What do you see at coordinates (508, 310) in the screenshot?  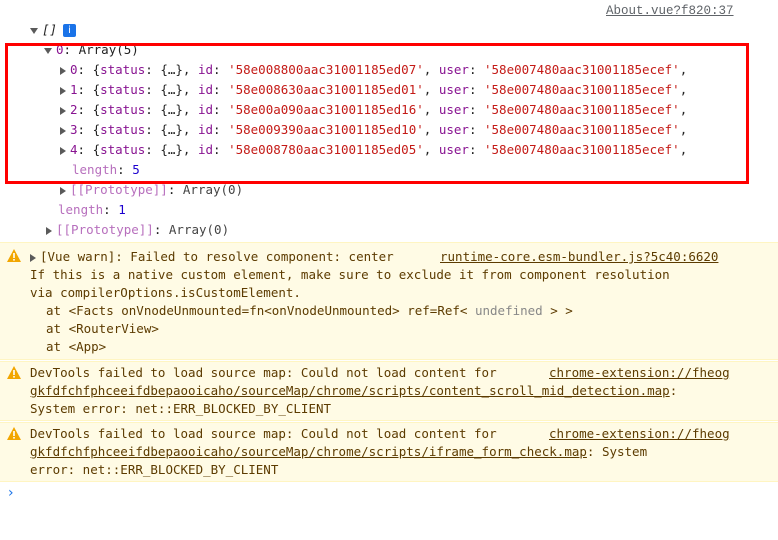 I see `trace-undefined-value: undefined` at bounding box center [508, 310].